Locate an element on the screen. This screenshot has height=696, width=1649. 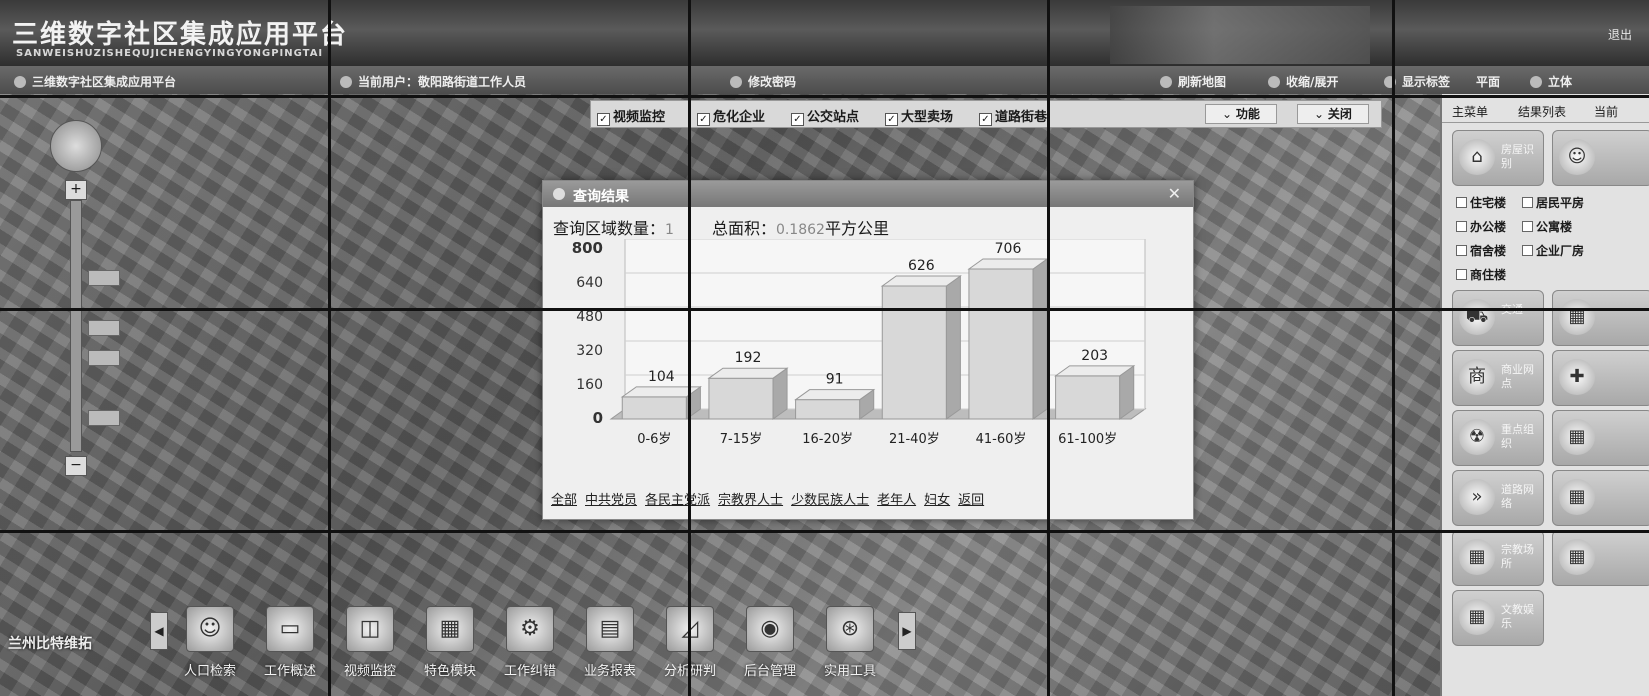
filter-link: 宗教界人士 is located at coordinates (750, 500).